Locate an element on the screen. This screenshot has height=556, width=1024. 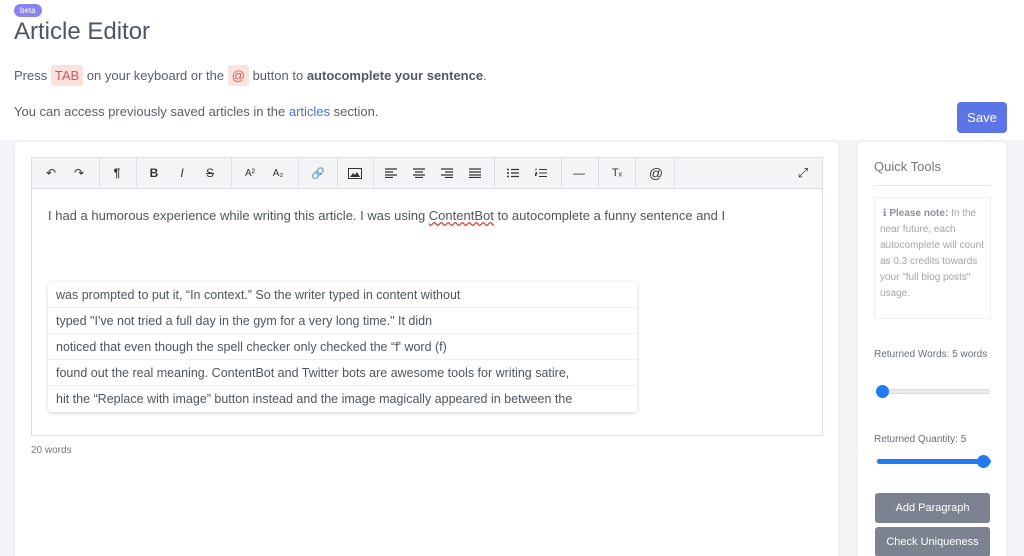
horizontal-rule-icon: — is located at coordinates (579, 173).